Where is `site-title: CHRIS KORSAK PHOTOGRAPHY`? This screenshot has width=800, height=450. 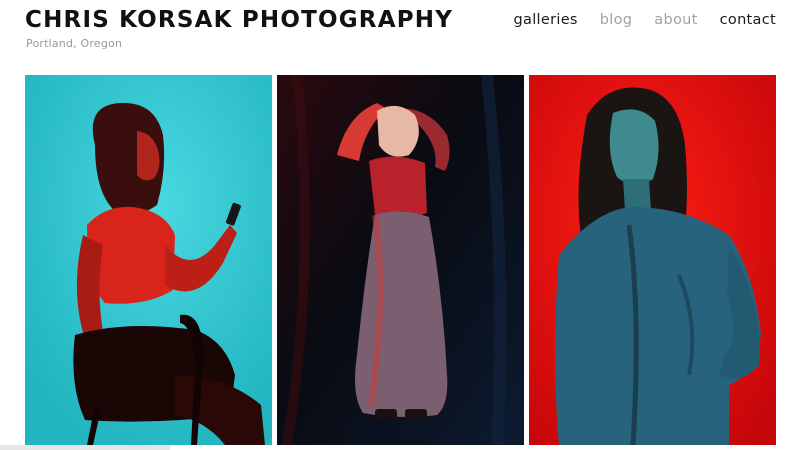
site-title: CHRIS KORSAK PHOTOGRAPHY is located at coordinates (239, 20).